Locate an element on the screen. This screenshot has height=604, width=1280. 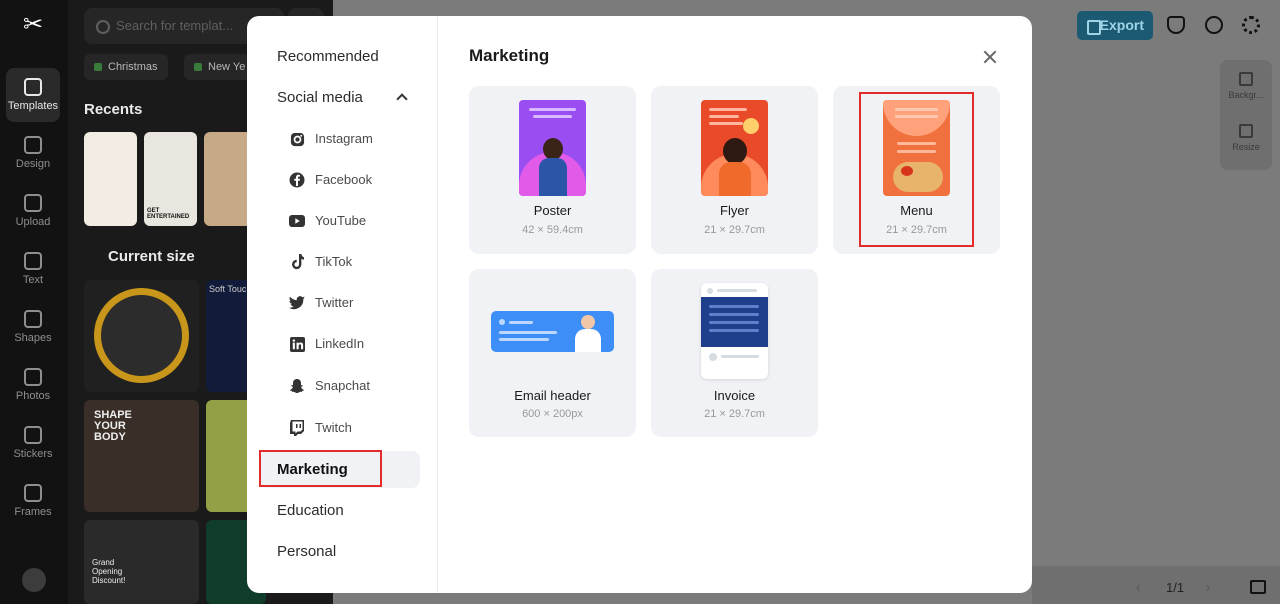
gear-icon is located at coordinates (1251, 25).